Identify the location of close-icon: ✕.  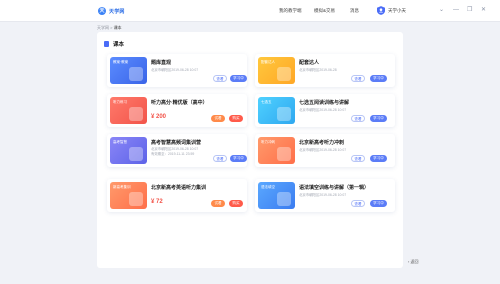
(483, 10).